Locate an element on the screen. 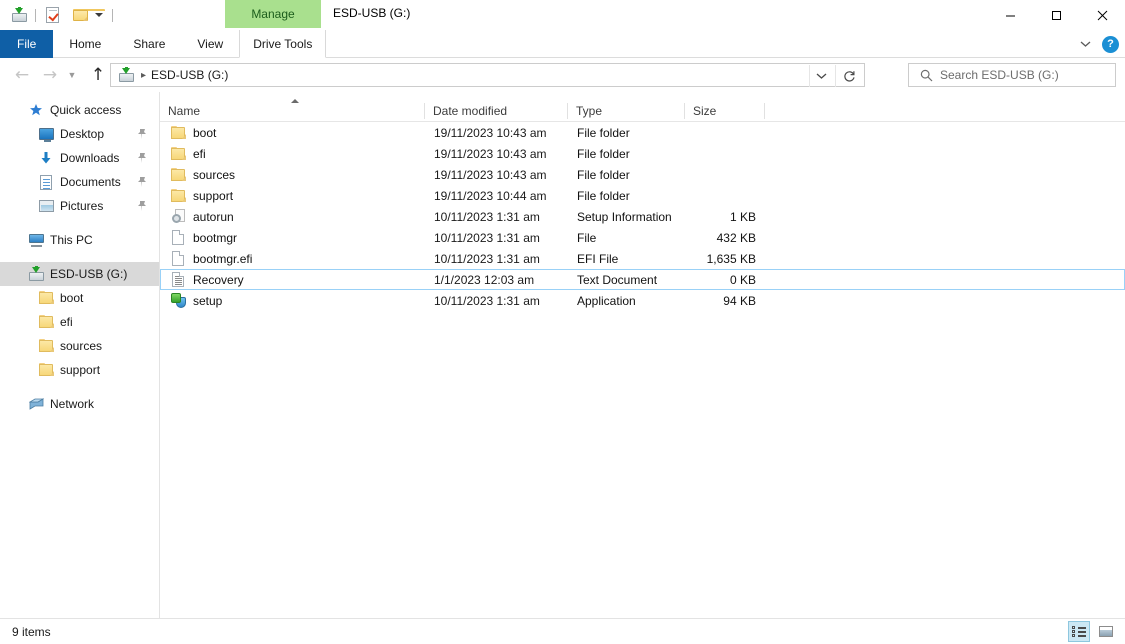 The width and height of the screenshot is (1125, 644). quick-access-toolbar is located at coordinates (59, 15).